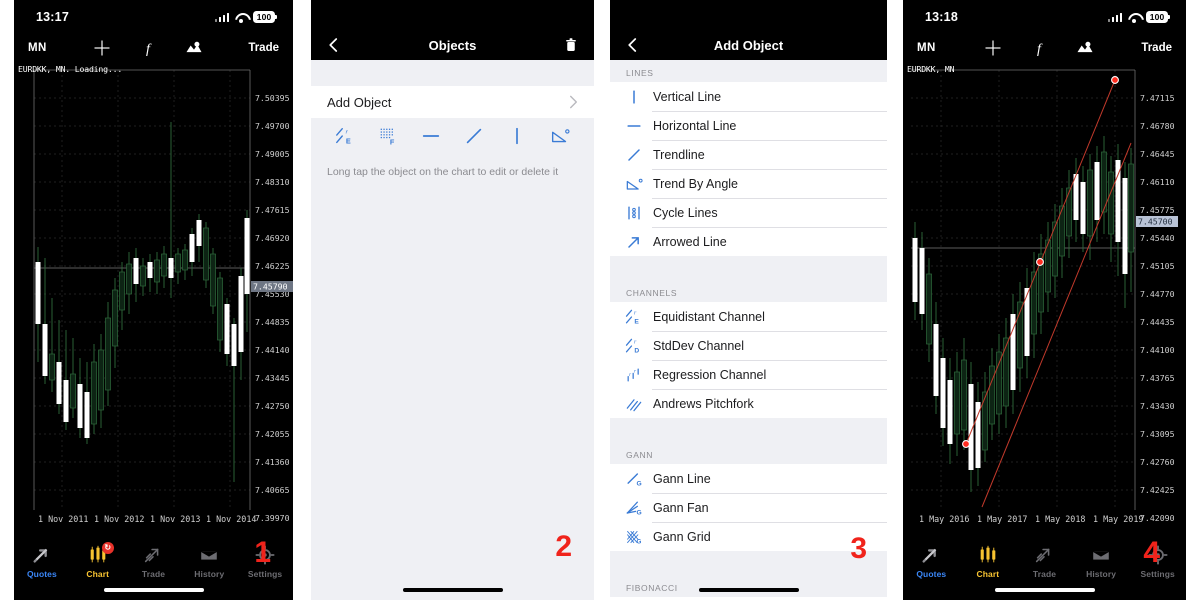  I want to click on trendline-icon, so click(474, 136).